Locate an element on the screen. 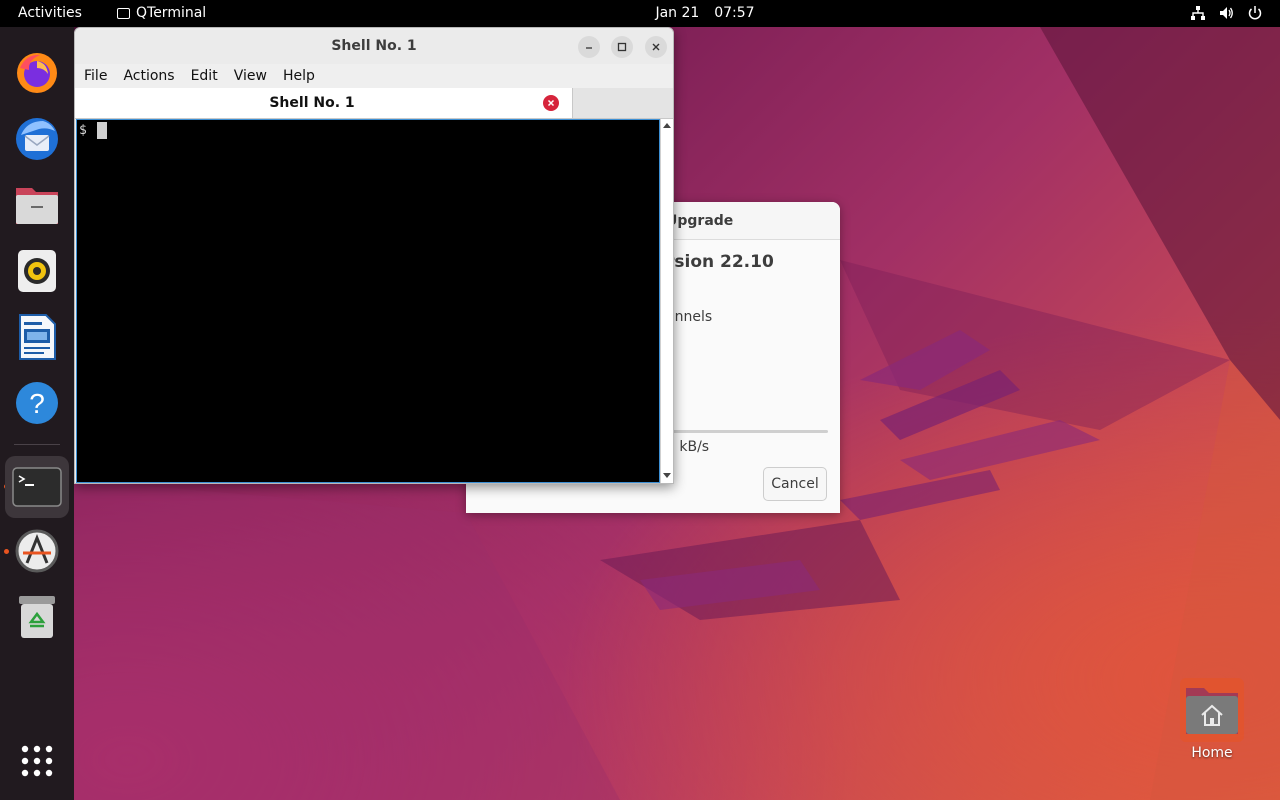  menu-view: View is located at coordinates (249, 76).